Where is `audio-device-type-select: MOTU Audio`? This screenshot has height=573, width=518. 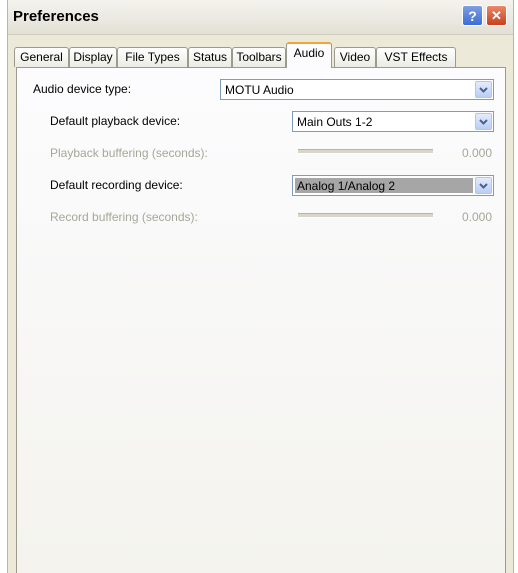 audio-device-type-select: MOTU Audio is located at coordinates (357, 89).